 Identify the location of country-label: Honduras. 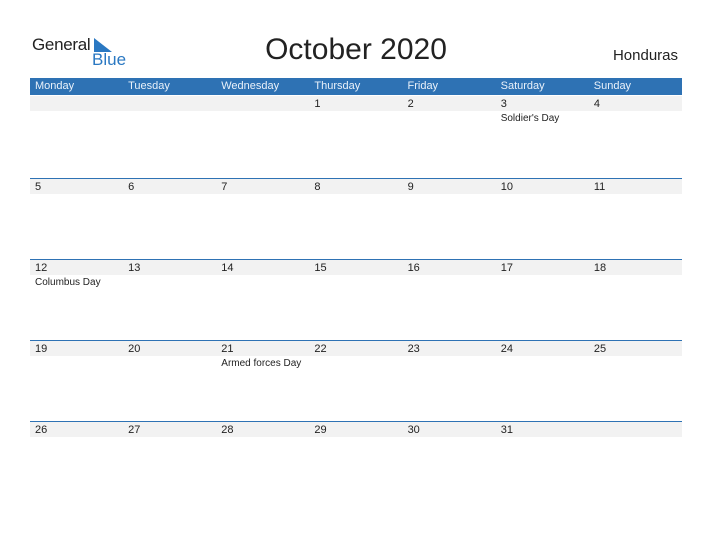
(645, 55).